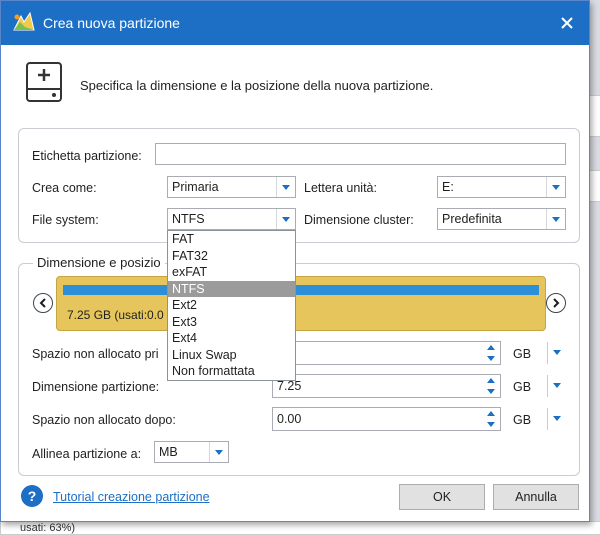 The image size is (600, 535). Describe the element at coordinates (65, 220) in the screenshot. I see `file-system-label: File system:` at that location.